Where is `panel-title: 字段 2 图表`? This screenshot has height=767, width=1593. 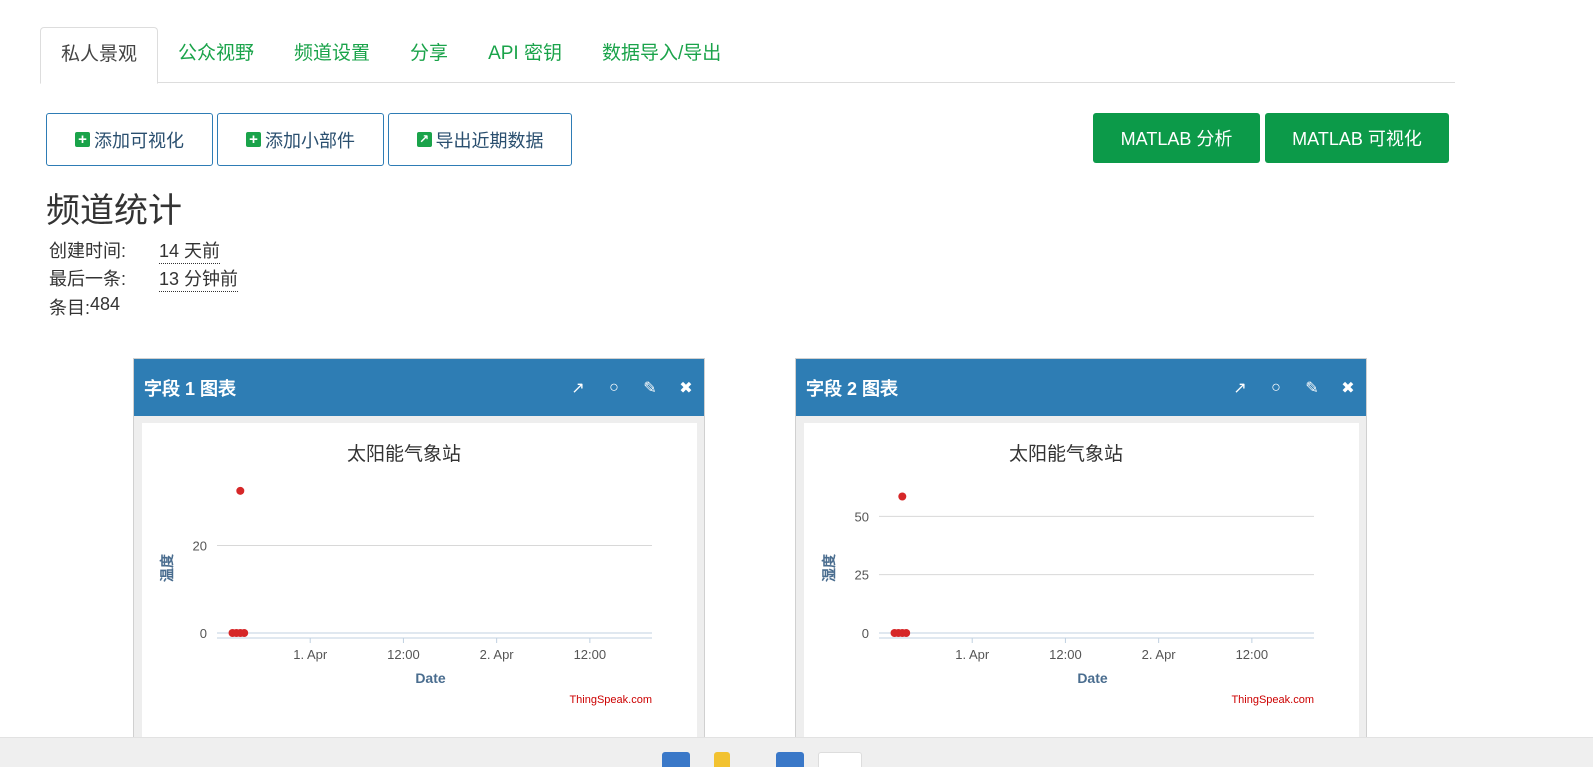
panel-title: 字段 2 图表 is located at coordinates (852, 388).